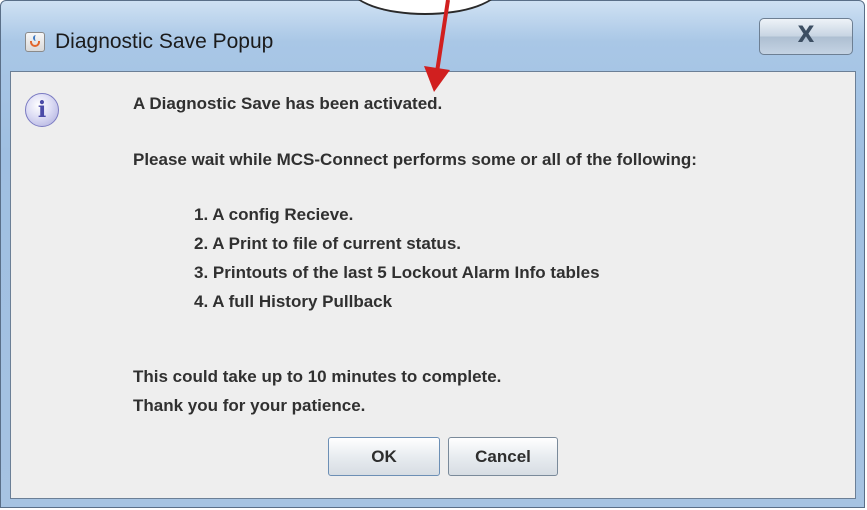 The height and width of the screenshot is (510, 867). What do you see at coordinates (293, 301) in the screenshot?
I see `list-item: 4. A full History Pullback` at bounding box center [293, 301].